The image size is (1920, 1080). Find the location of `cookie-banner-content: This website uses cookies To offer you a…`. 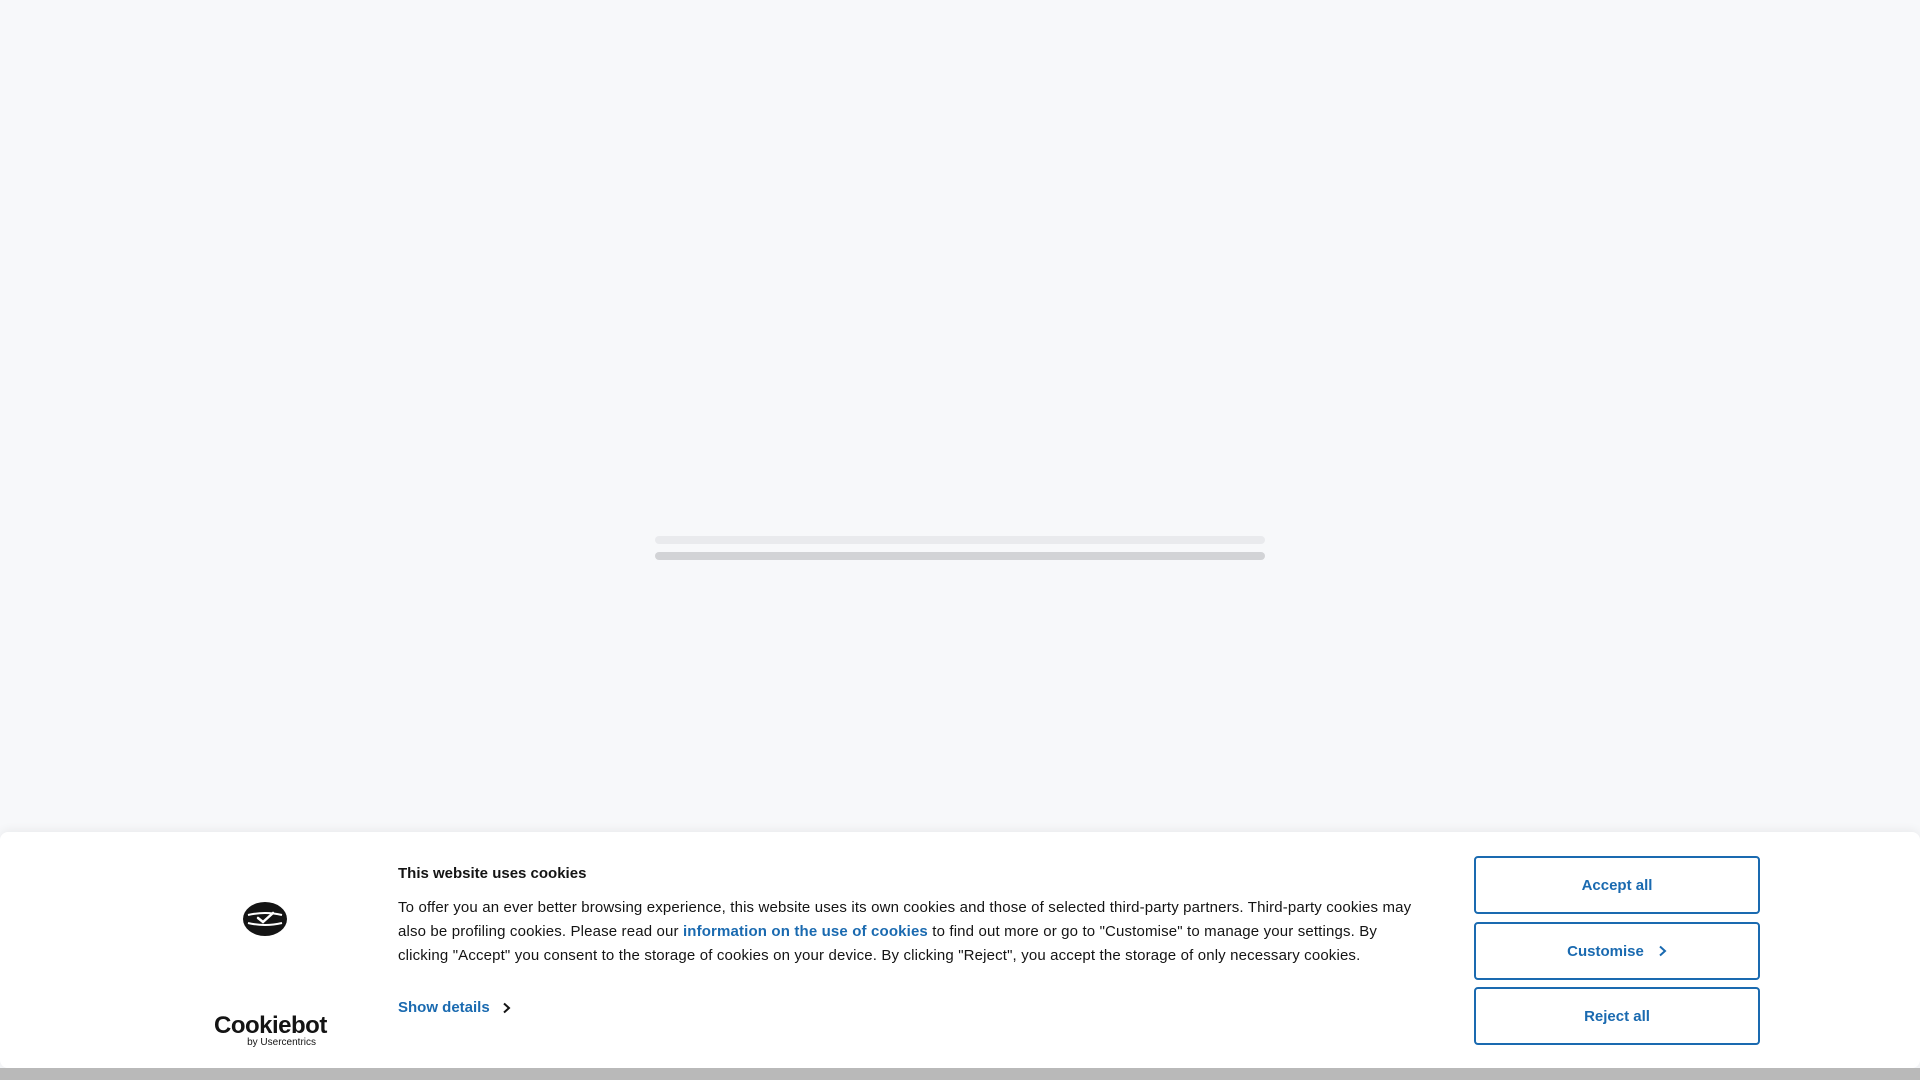

cookie-banner-content: This website uses cookies To offer you a… is located at coordinates (913, 940).